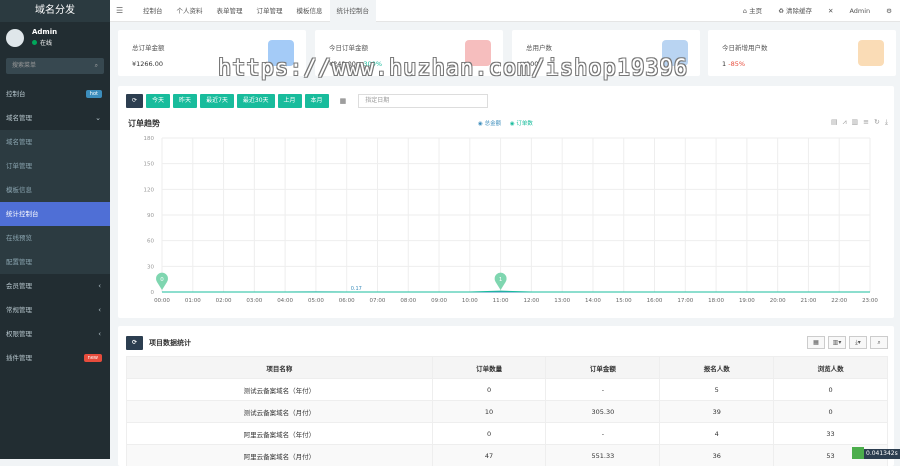 The image size is (900, 466). I want to click on table-cell: 10, so click(489, 412).